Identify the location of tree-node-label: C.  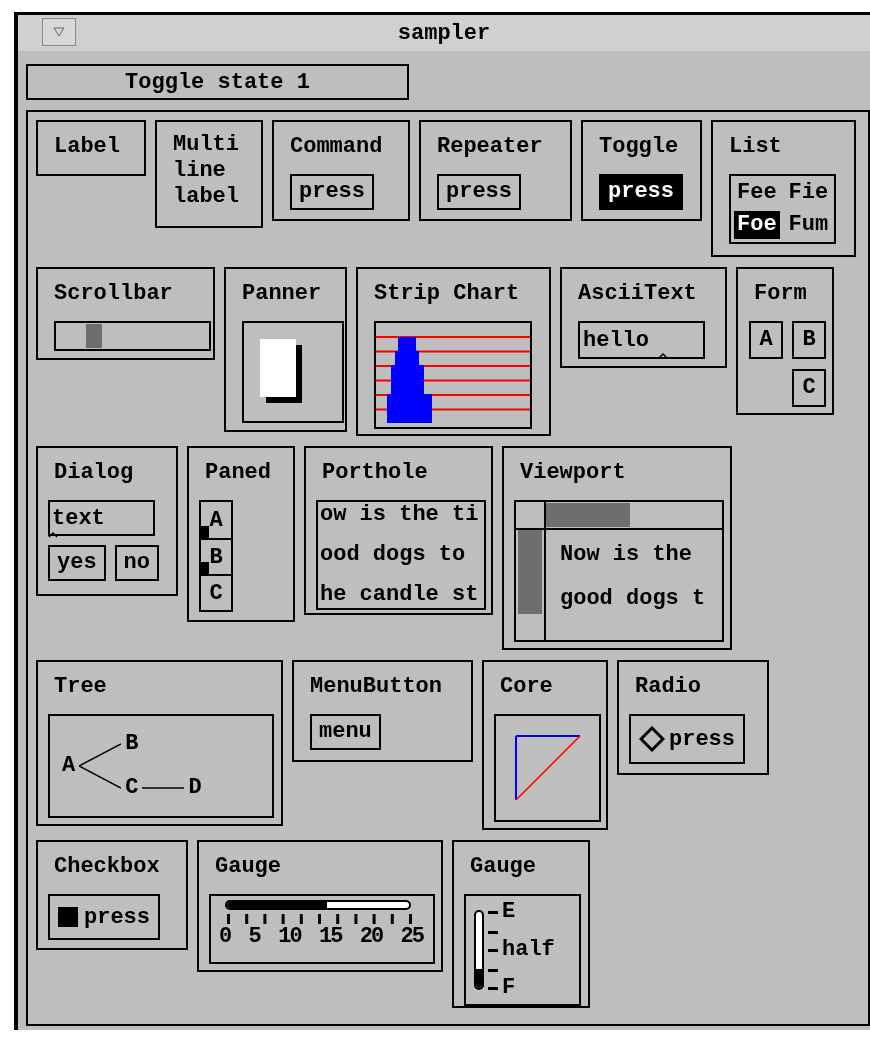
(132, 788).